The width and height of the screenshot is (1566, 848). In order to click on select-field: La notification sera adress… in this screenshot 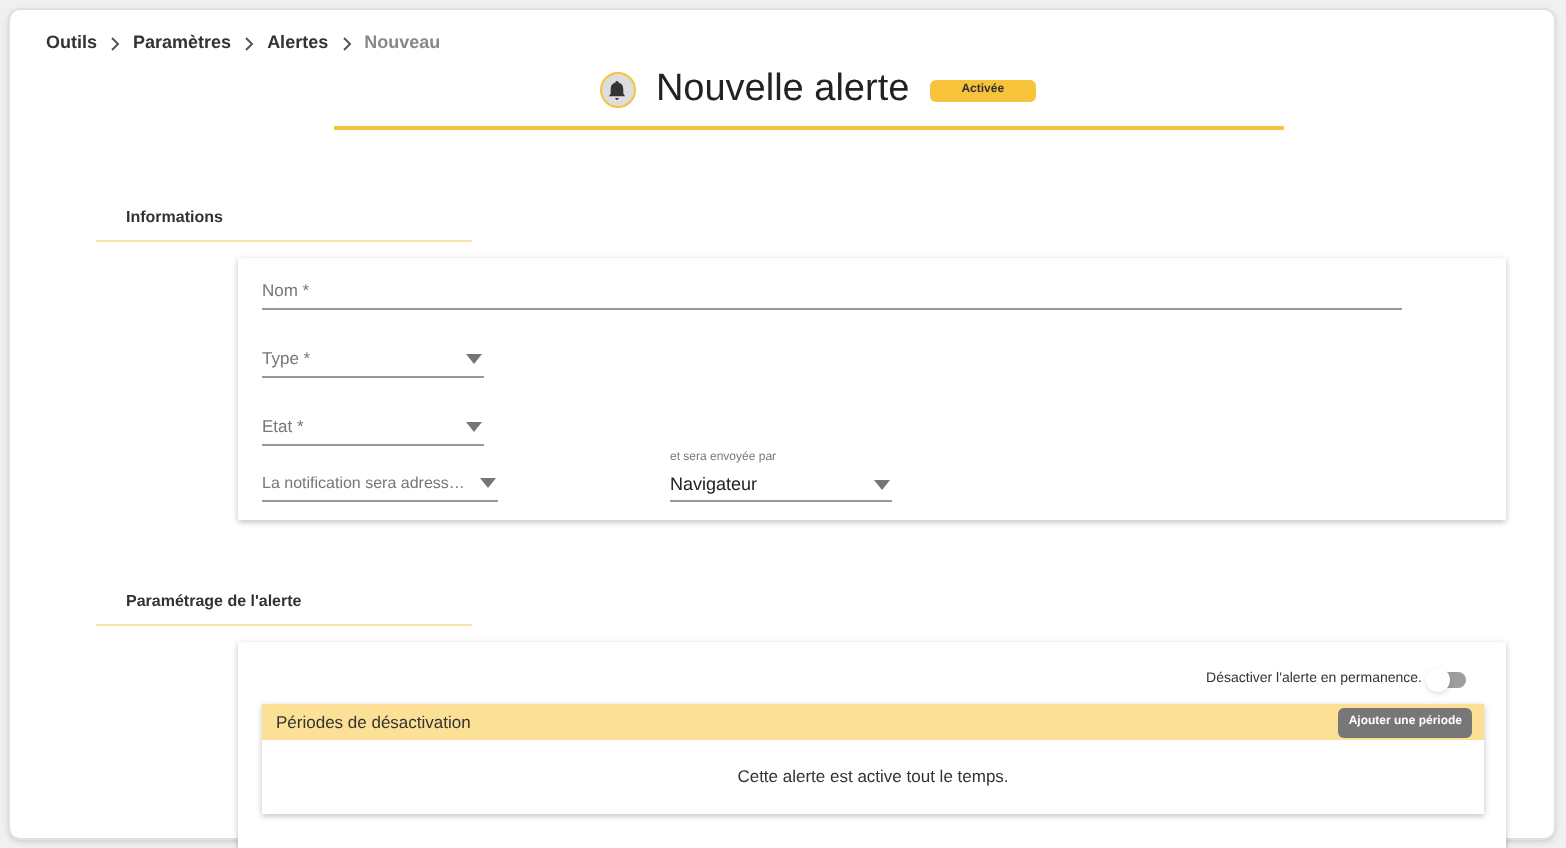, I will do `click(380, 484)`.